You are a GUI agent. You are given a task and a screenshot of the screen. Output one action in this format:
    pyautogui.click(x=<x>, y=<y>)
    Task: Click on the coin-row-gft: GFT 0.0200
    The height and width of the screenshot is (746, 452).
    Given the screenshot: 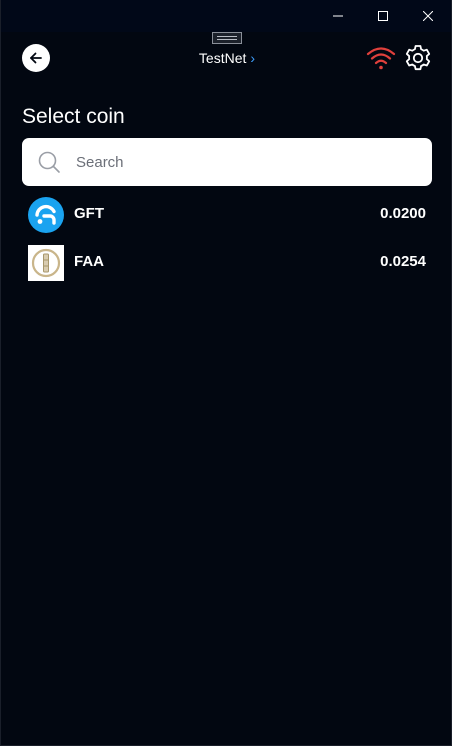 What is the action you would take?
    pyautogui.click(x=227, y=215)
    